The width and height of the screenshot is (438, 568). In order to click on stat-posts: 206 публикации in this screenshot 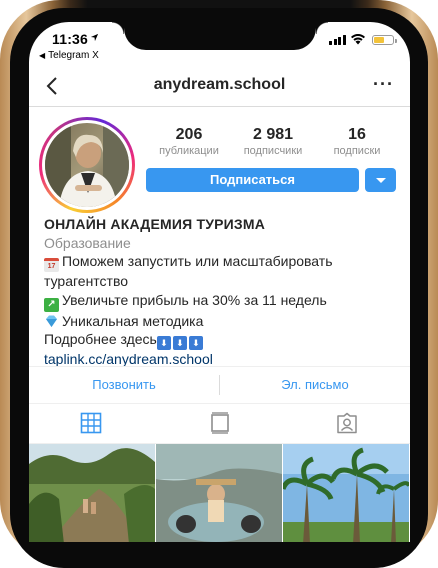, I will do `click(189, 141)`.